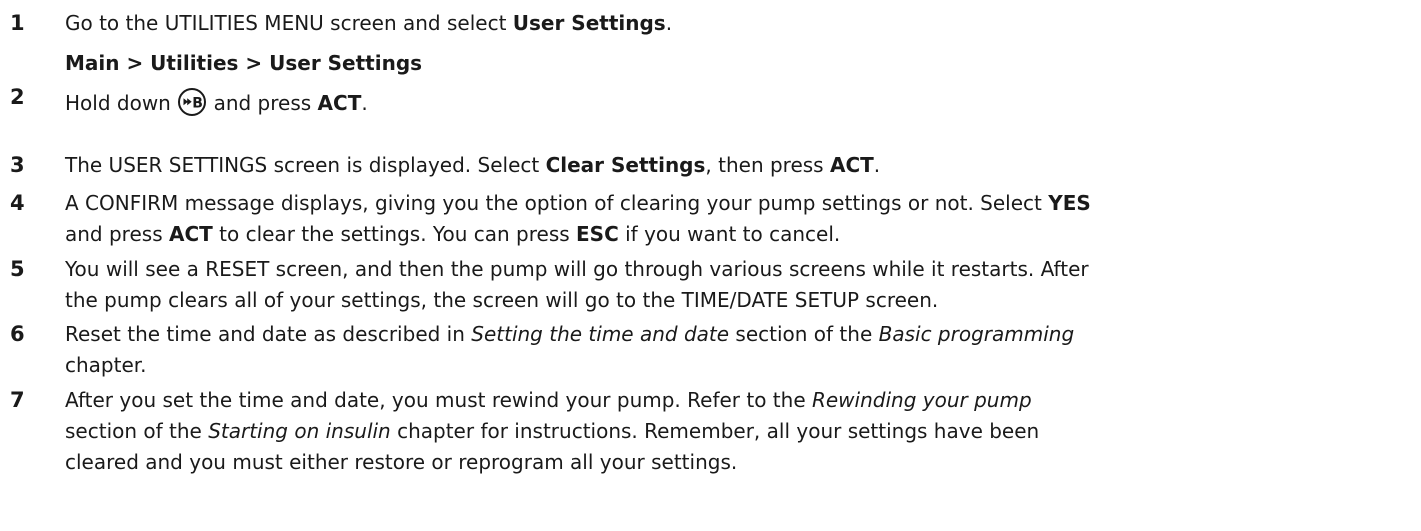 Image resolution: width=1421 pixels, height=531 pixels. Describe the element at coordinates (740, 102) in the screenshot. I see `step-text: Hold down B and press ACT.` at that location.